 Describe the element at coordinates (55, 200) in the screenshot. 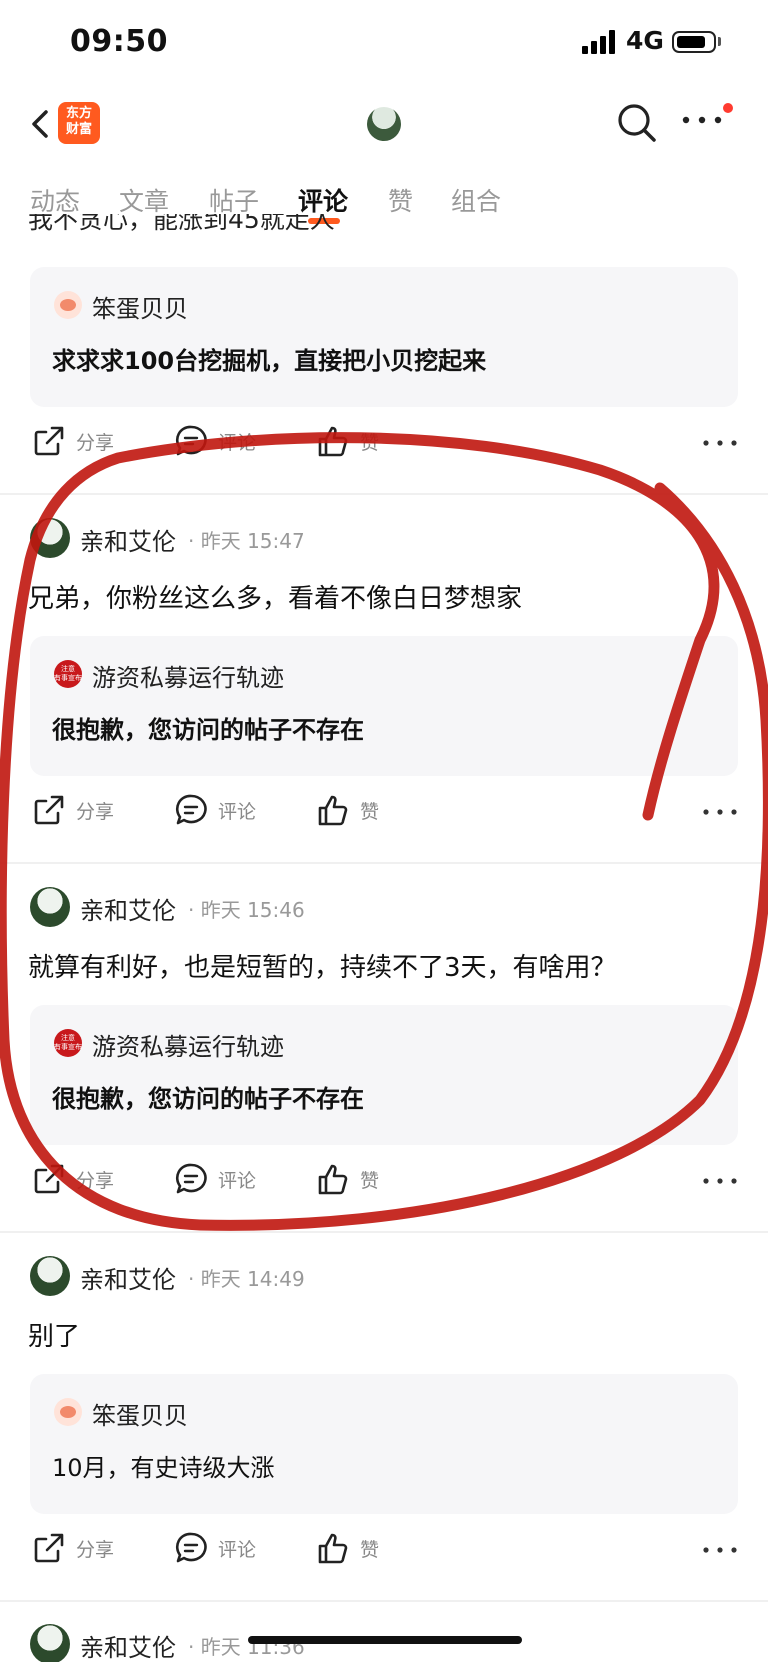

I see `tab-dynamics: 动态` at that location.